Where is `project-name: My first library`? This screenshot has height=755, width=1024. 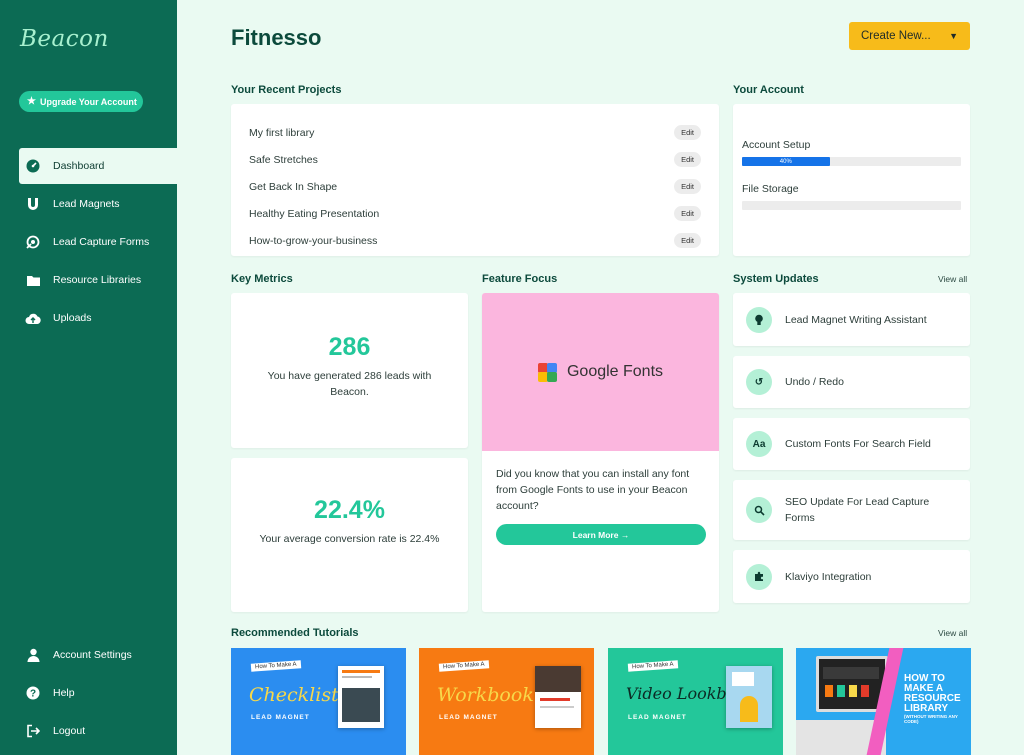 project-name: My first library is located at coordinates (281, 133).